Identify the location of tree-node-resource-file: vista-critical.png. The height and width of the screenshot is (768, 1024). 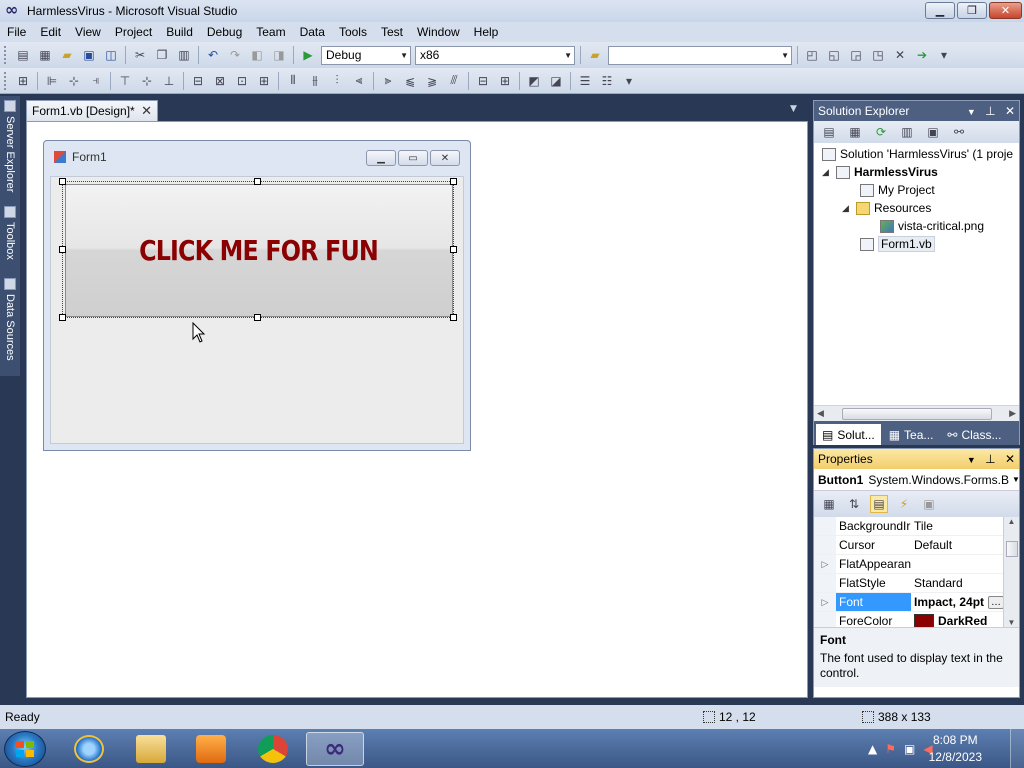
(932, 226).